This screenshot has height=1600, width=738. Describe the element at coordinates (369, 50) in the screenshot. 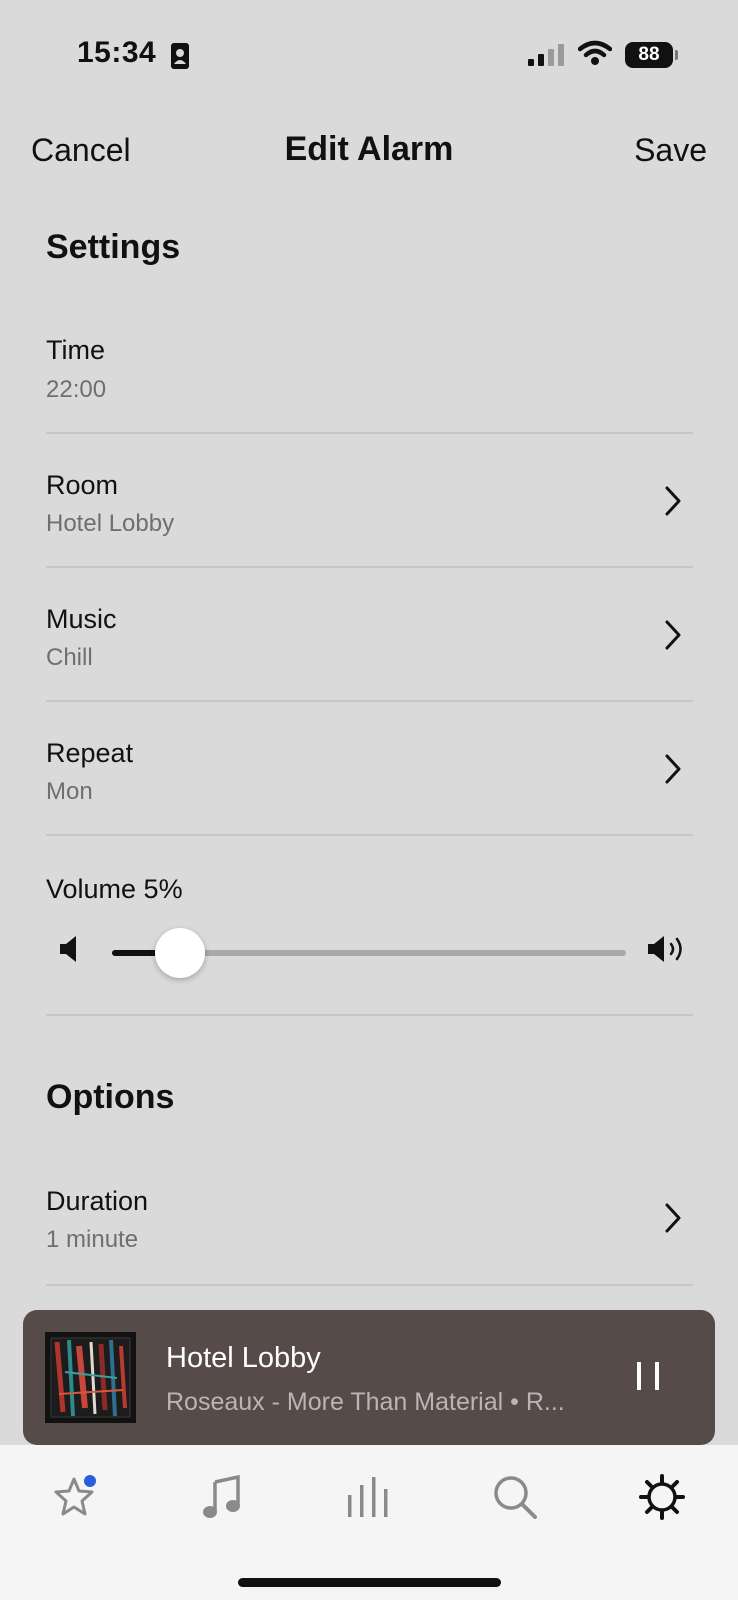

I see `status-bar: 15:34 88` at that location.